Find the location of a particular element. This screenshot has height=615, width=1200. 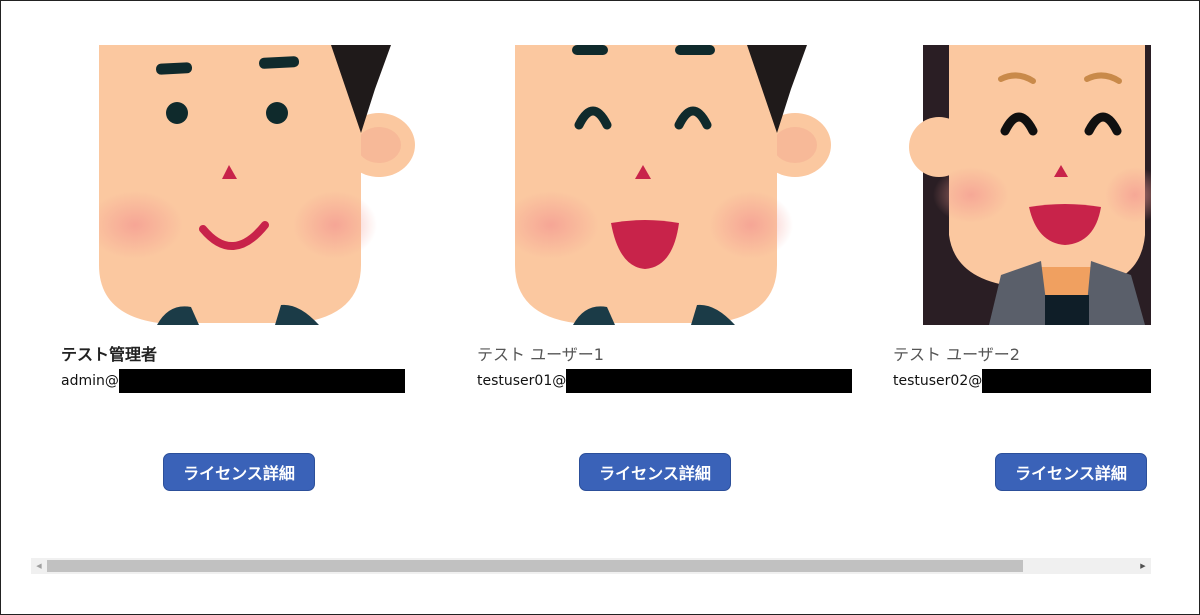

user-name: テスト ユーザー2 is located at coordinates (956, 354).